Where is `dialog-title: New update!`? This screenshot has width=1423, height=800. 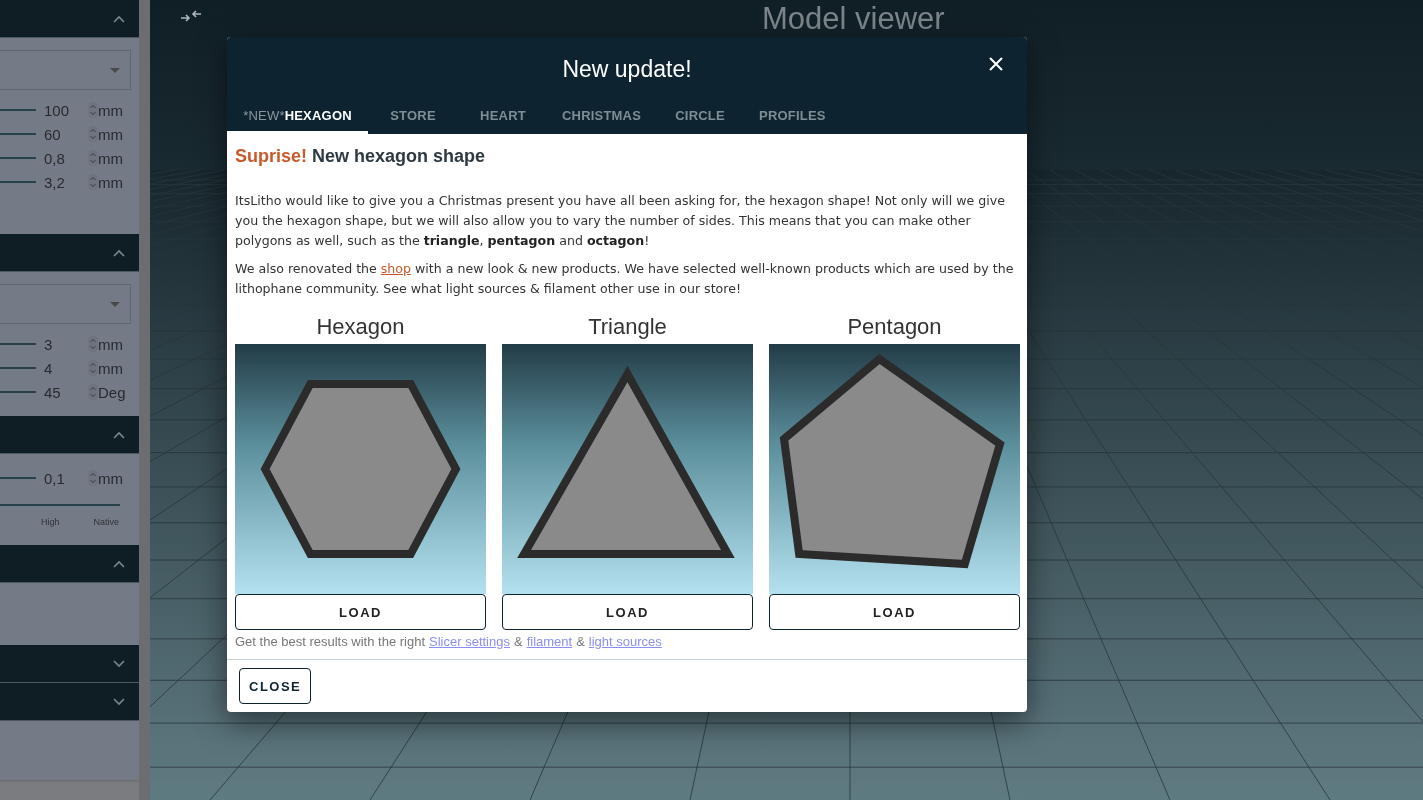
dialog-title: New update! is located at coordinates (627, 68).